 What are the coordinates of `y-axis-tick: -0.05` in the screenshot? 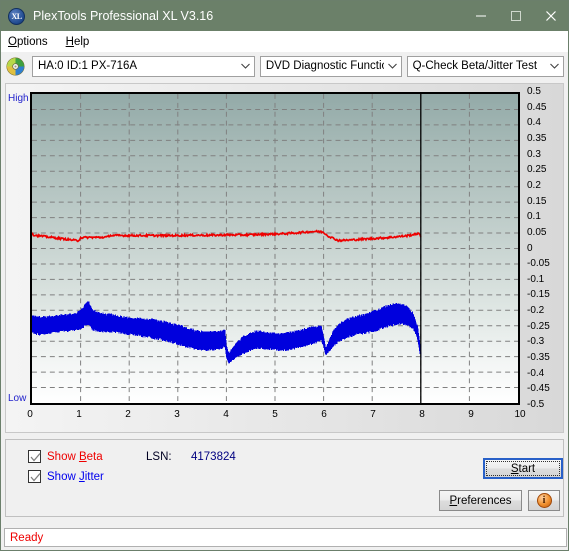 It's located at (538, 264).